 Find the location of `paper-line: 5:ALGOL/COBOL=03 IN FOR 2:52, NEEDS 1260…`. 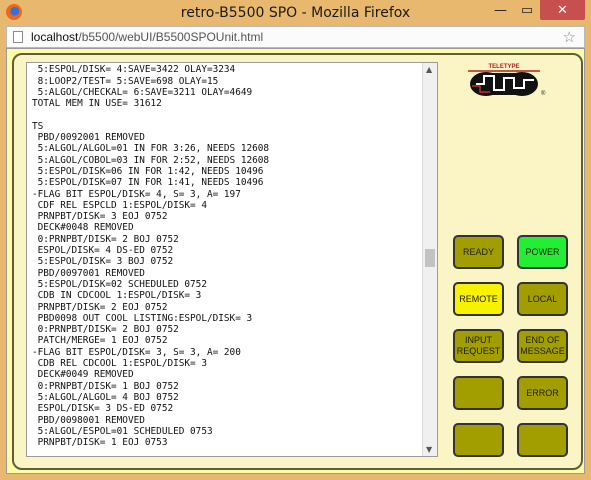

paper-line: 5:ALGOL/COBOL=03 IN FOR 2:52, NEEDS 1260… is located at coordinates (151, 160).